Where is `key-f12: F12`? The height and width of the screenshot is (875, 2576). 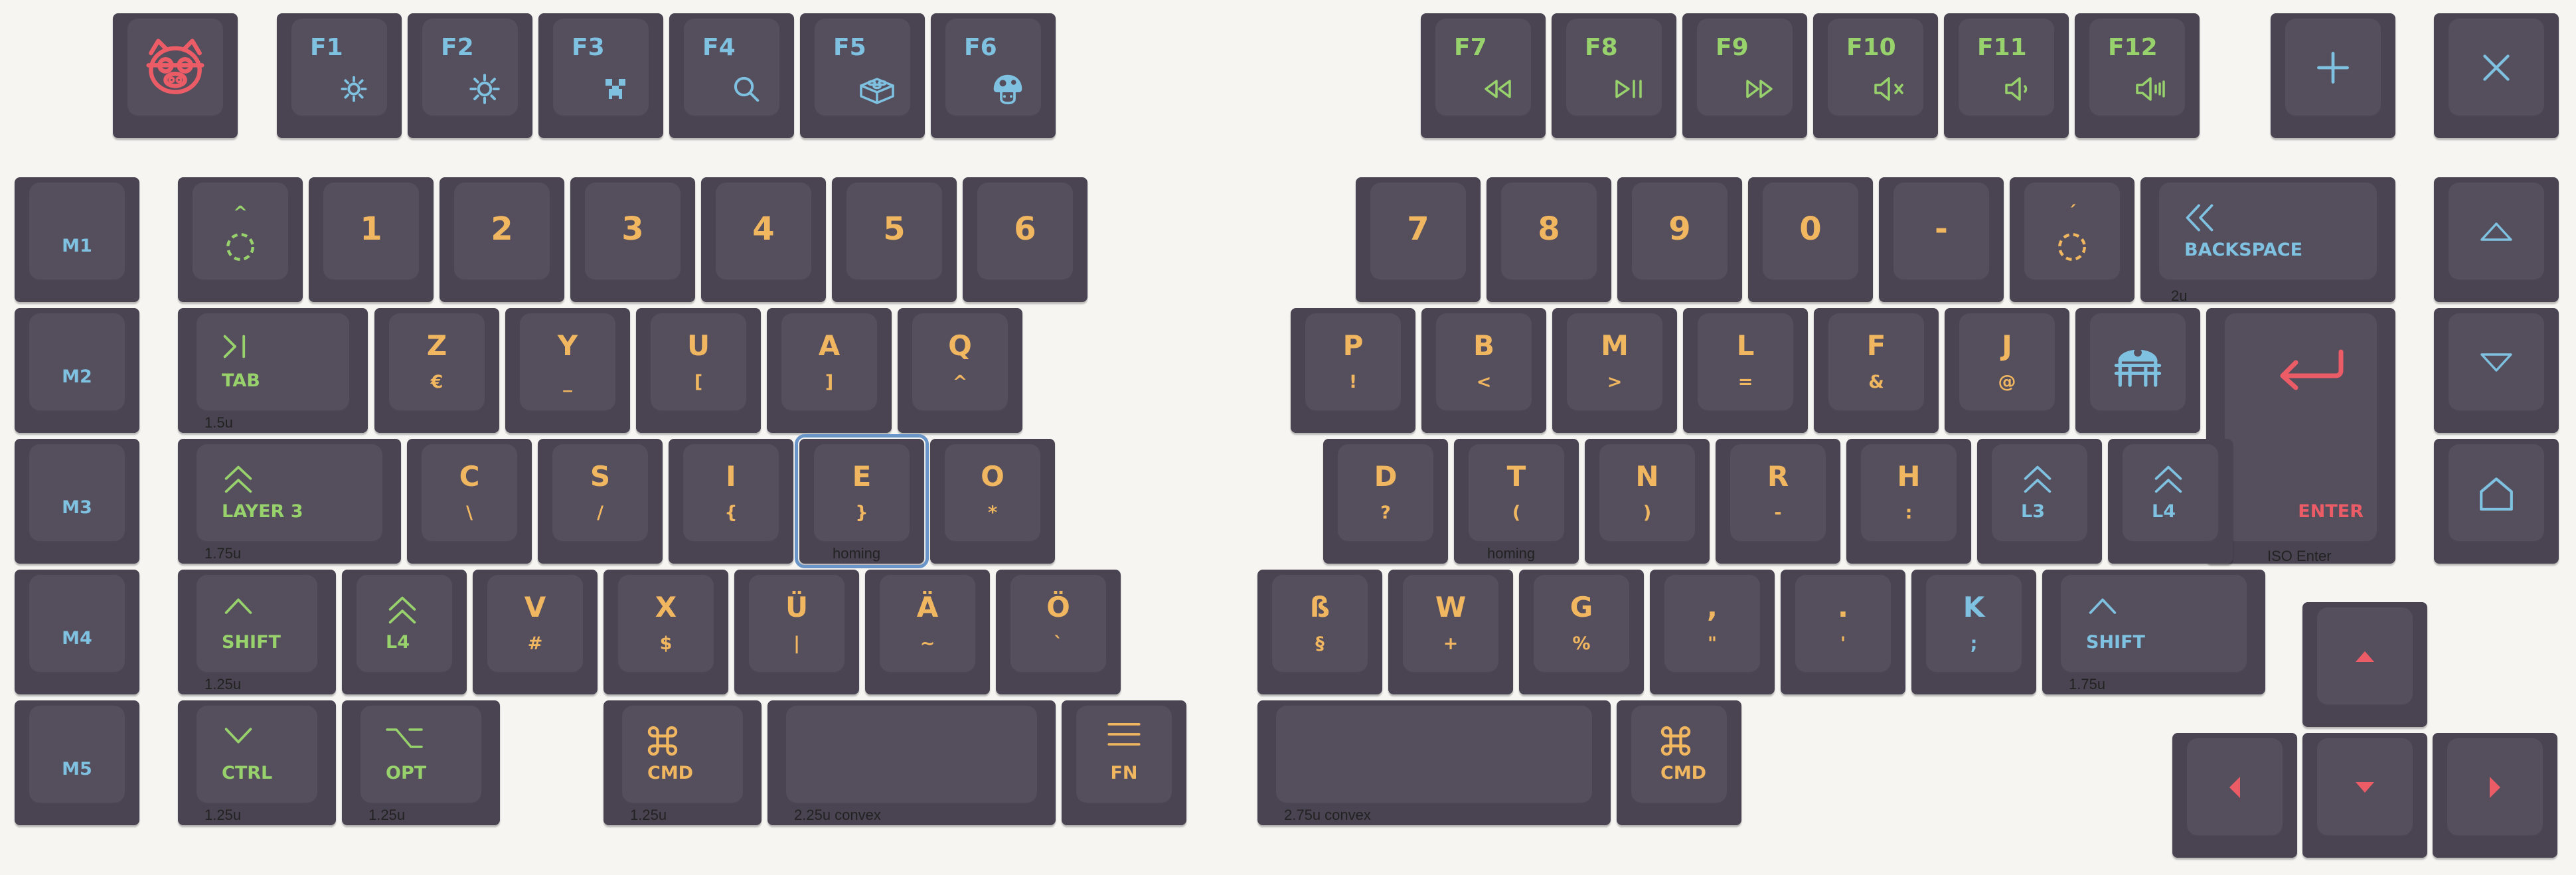
key-f12: F12 is located at coordinates (2137, 75).